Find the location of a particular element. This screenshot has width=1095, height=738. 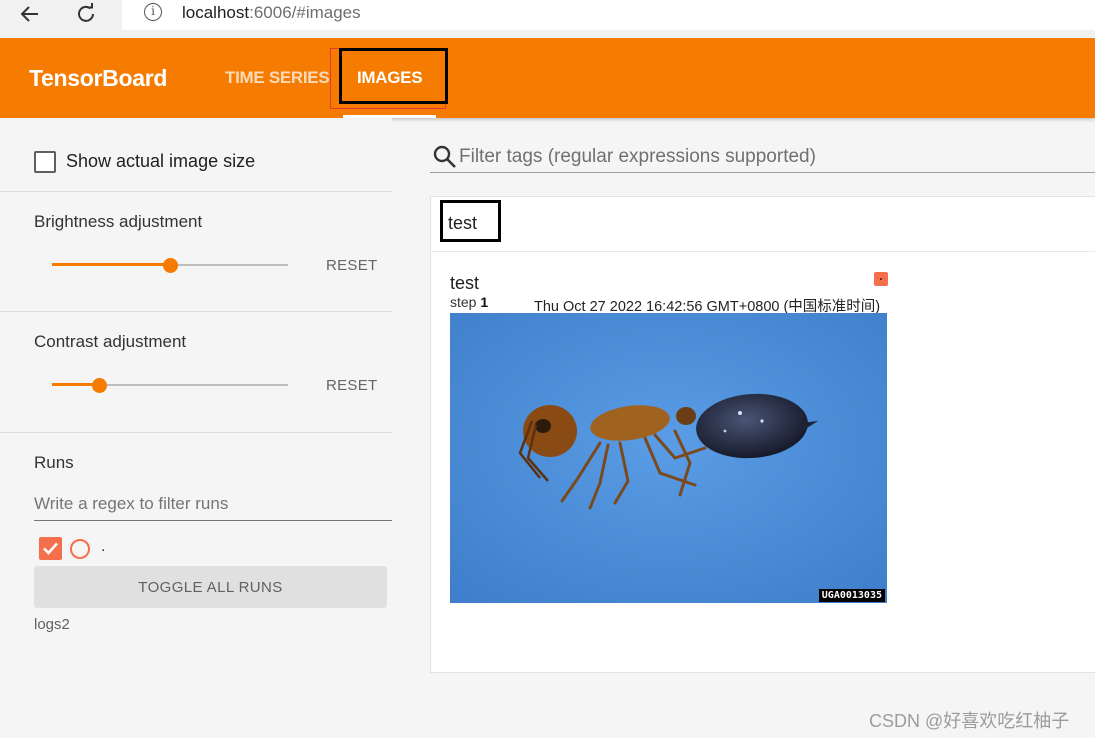

brightness-title: Brightness adjustment is located at coordinates (118, 221).